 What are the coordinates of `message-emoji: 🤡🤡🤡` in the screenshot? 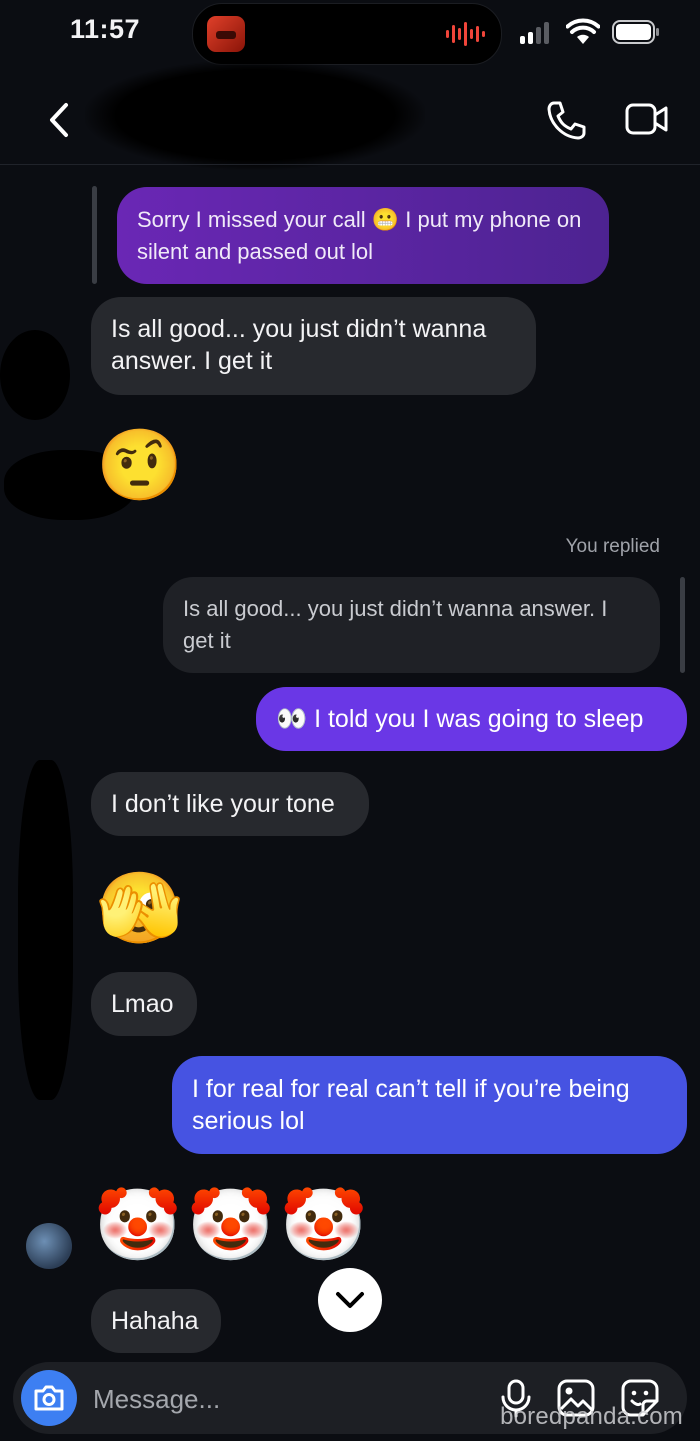 It's located at (233, 1225).